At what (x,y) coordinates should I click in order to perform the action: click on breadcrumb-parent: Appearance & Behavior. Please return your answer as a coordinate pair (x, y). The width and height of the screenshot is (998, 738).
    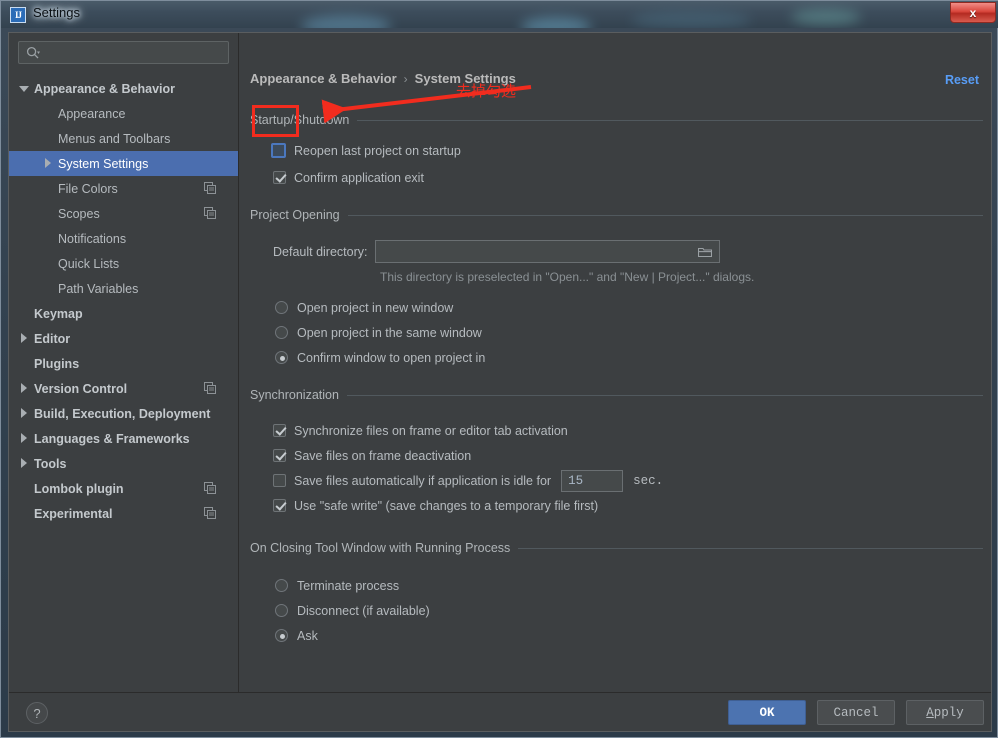
    Looking at the image, I should click on (323, 78).